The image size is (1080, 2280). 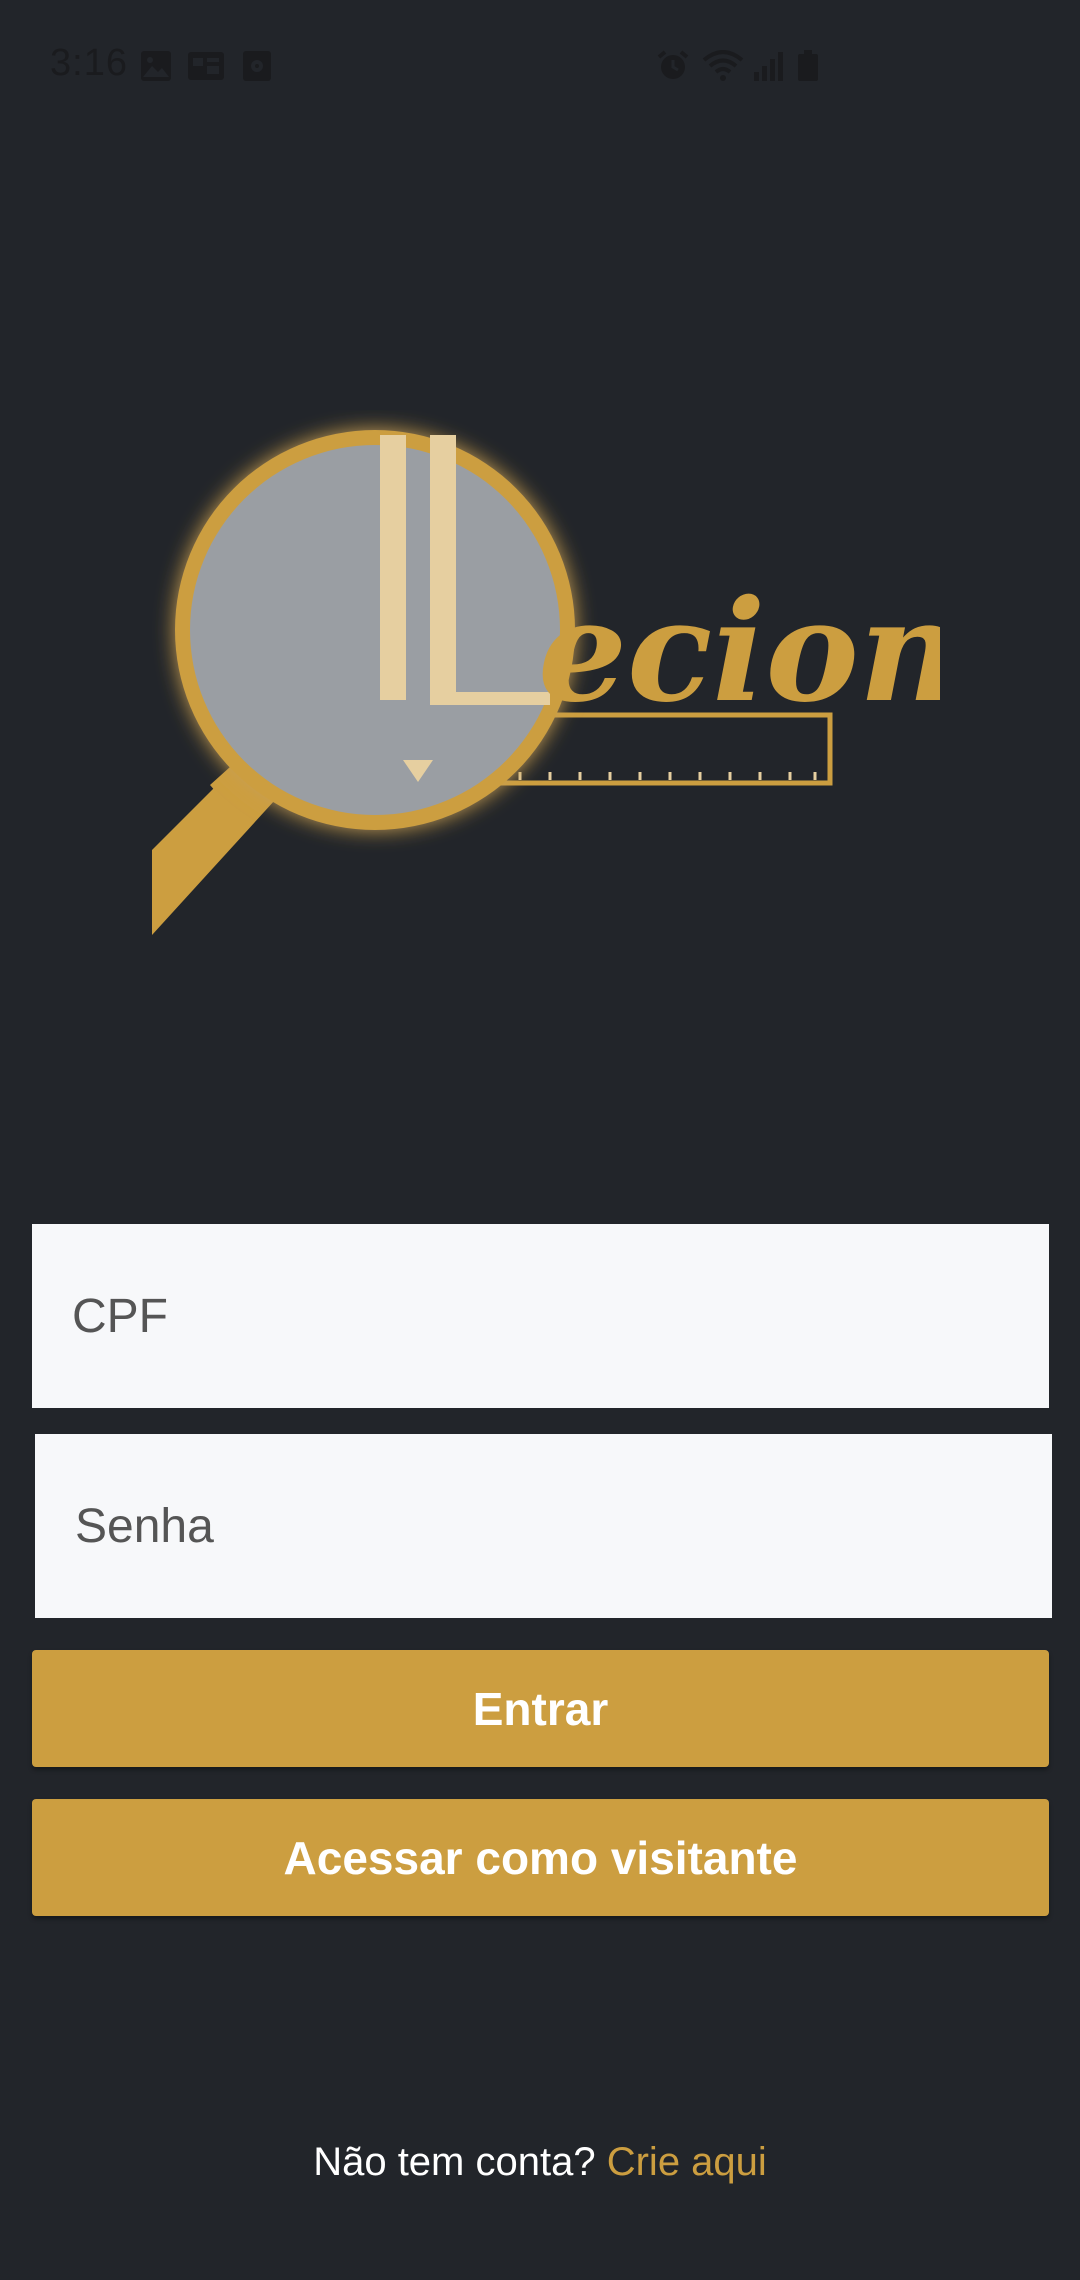 What do you see at coordinates (257, 66) in the screenshot?
I see `storage-icon` at bounding box center [257, 66].